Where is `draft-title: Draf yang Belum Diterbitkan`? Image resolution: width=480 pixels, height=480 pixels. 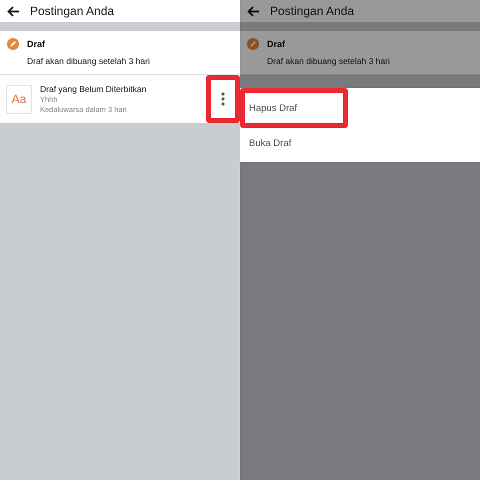 draft-title: Draf yang Belum Diterbitkan is located at coordinates (94, 89).